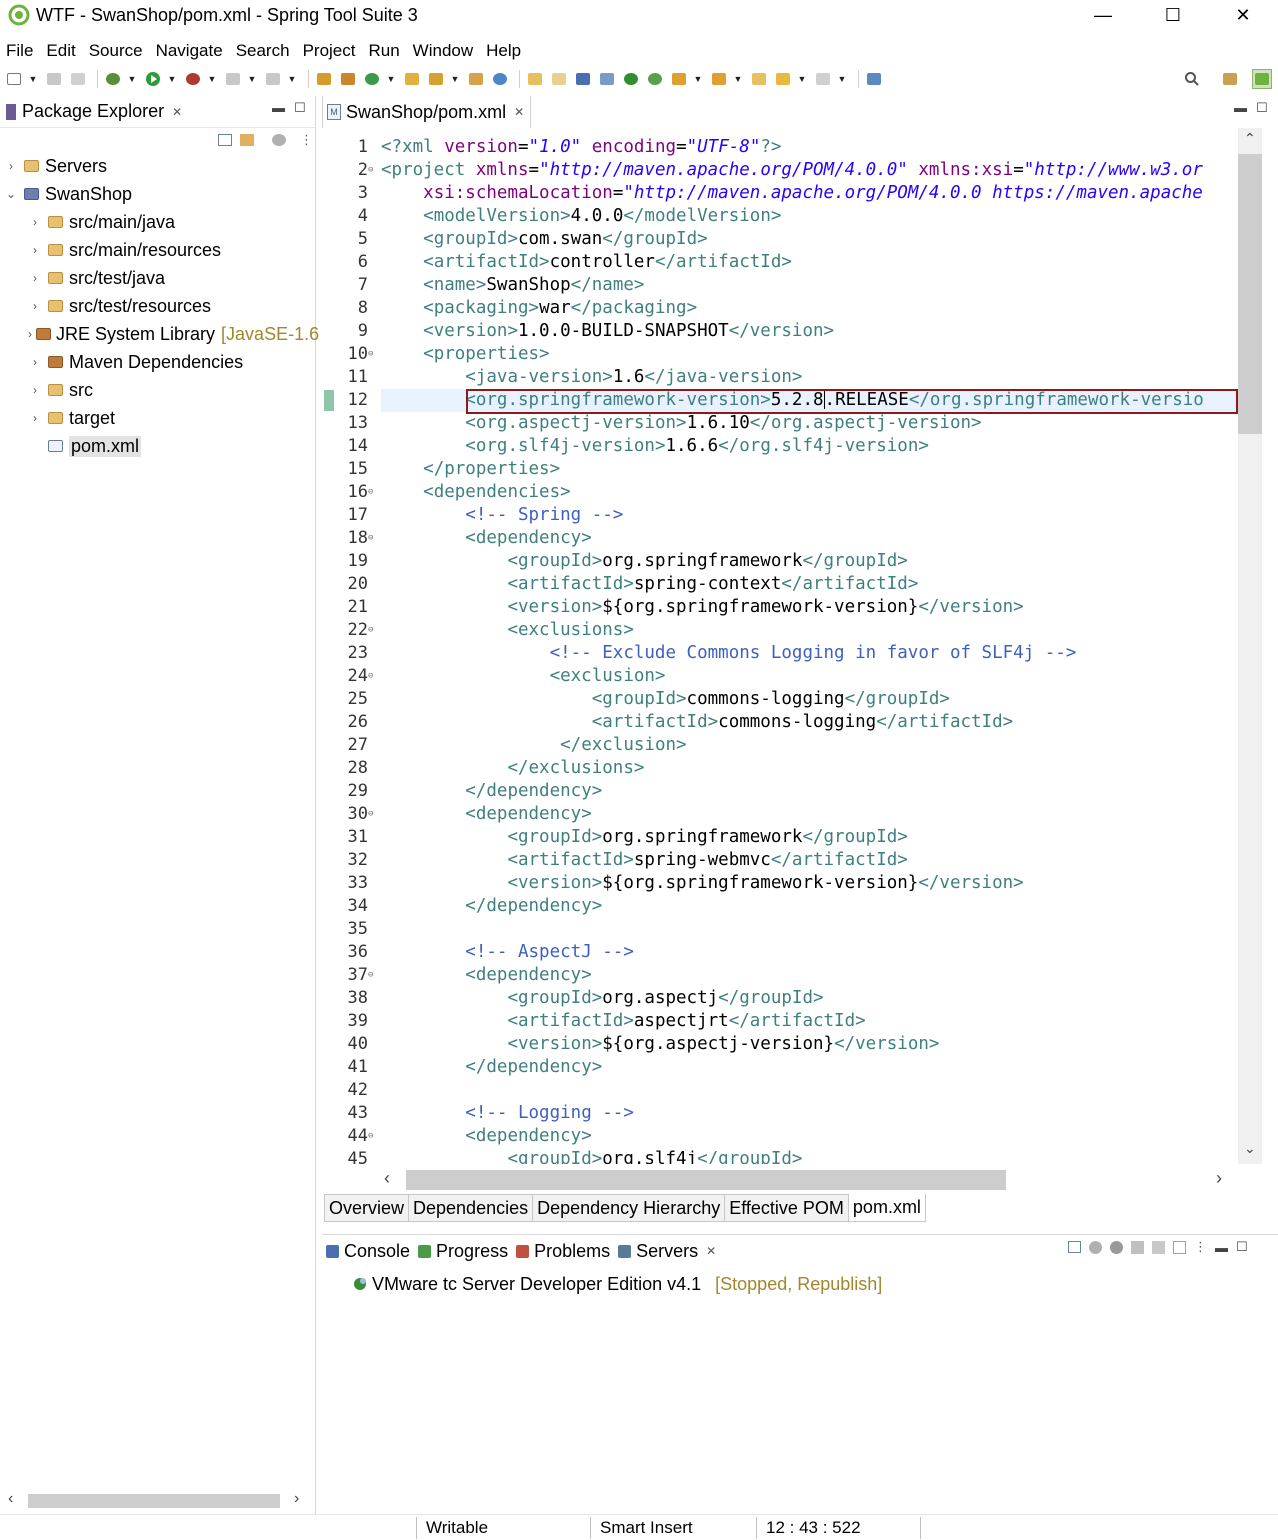 This screenshot has height=1540, width=1278. Describe the element at coordinates (33, 79) in the screenshot. I see `new-dropdown-icon: ▼` at that location.